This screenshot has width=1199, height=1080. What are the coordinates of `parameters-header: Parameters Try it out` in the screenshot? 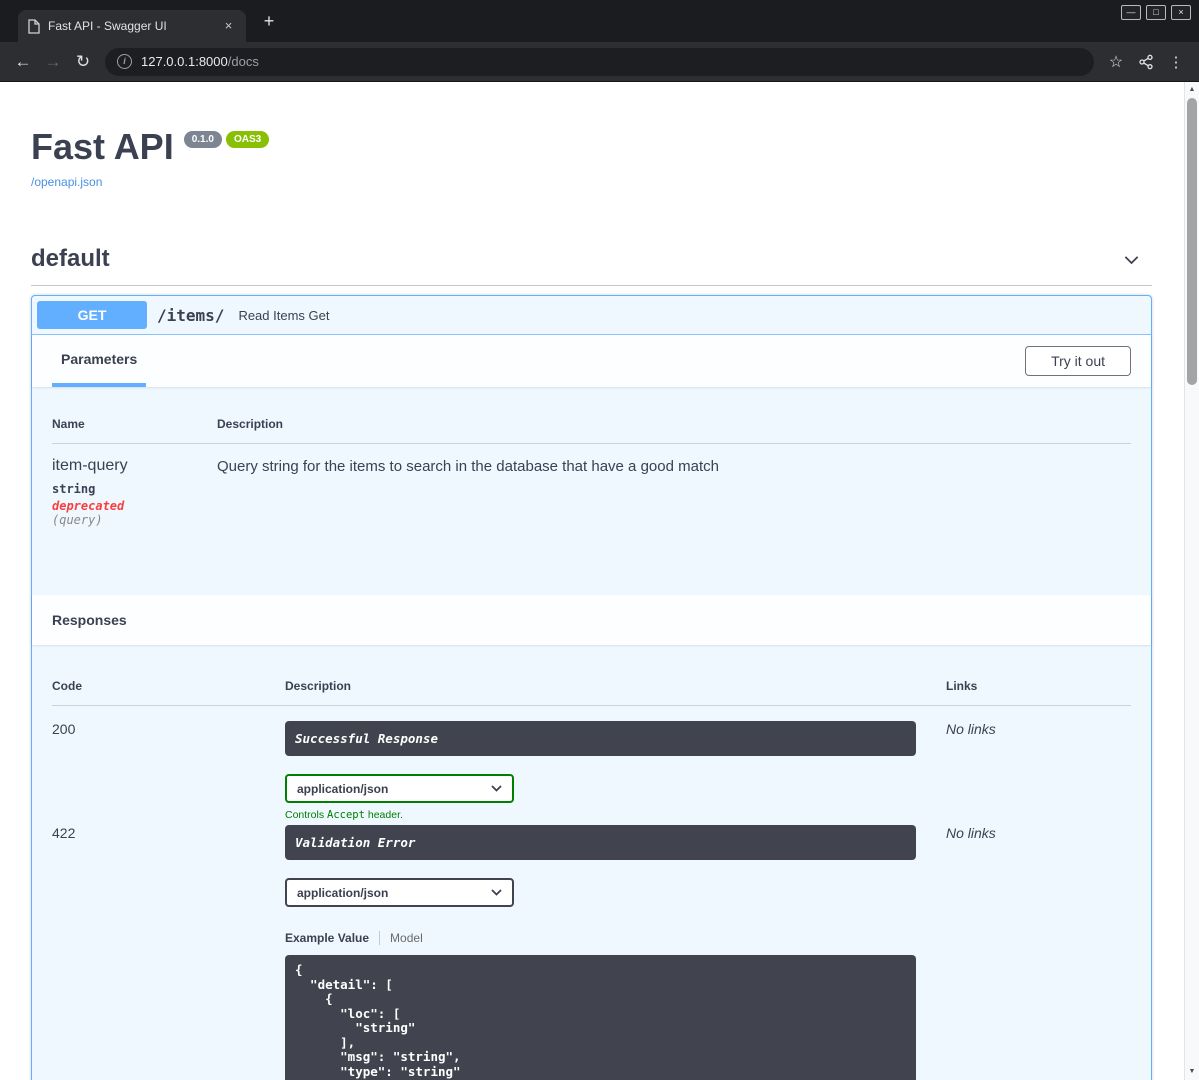 It's located at (591, 361).